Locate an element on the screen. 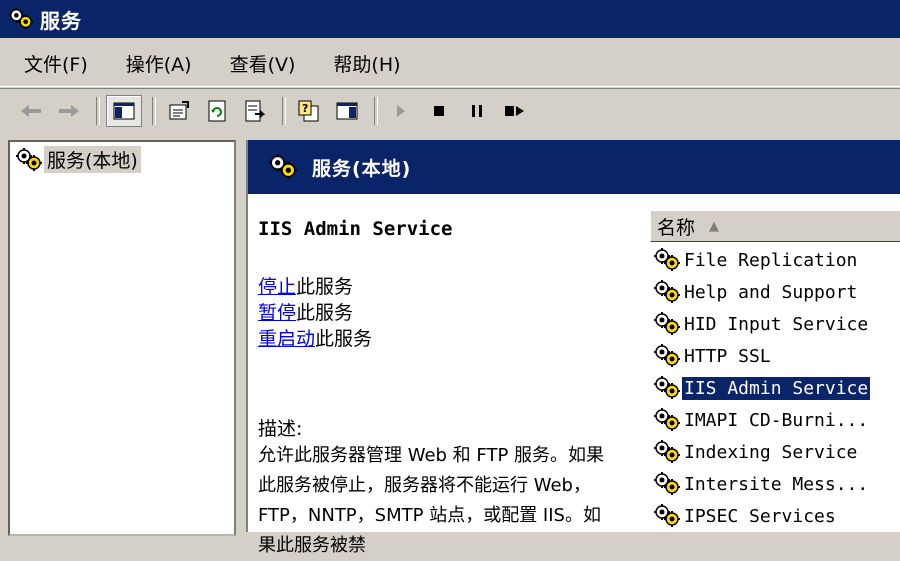 Image resolution: width=900 pixels, height=561 pixels. export-list-icon is located at coordinates (255, 111).